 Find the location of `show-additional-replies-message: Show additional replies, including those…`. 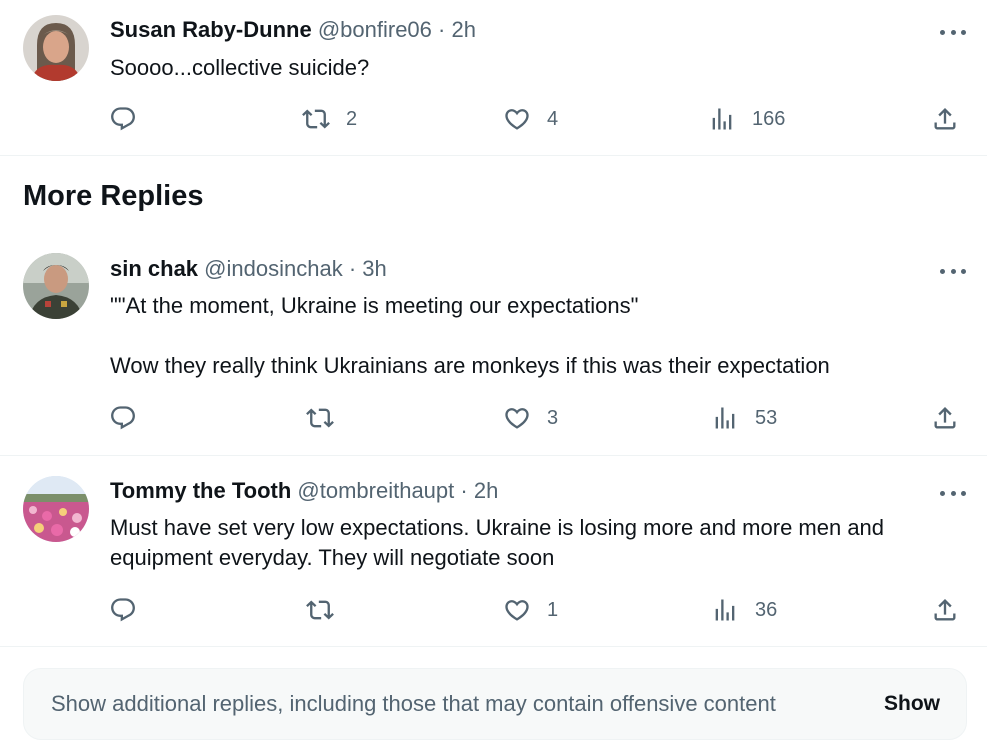

show-additional-replies-message: Show additional replies, including those… is located at coordinates (413, 703).